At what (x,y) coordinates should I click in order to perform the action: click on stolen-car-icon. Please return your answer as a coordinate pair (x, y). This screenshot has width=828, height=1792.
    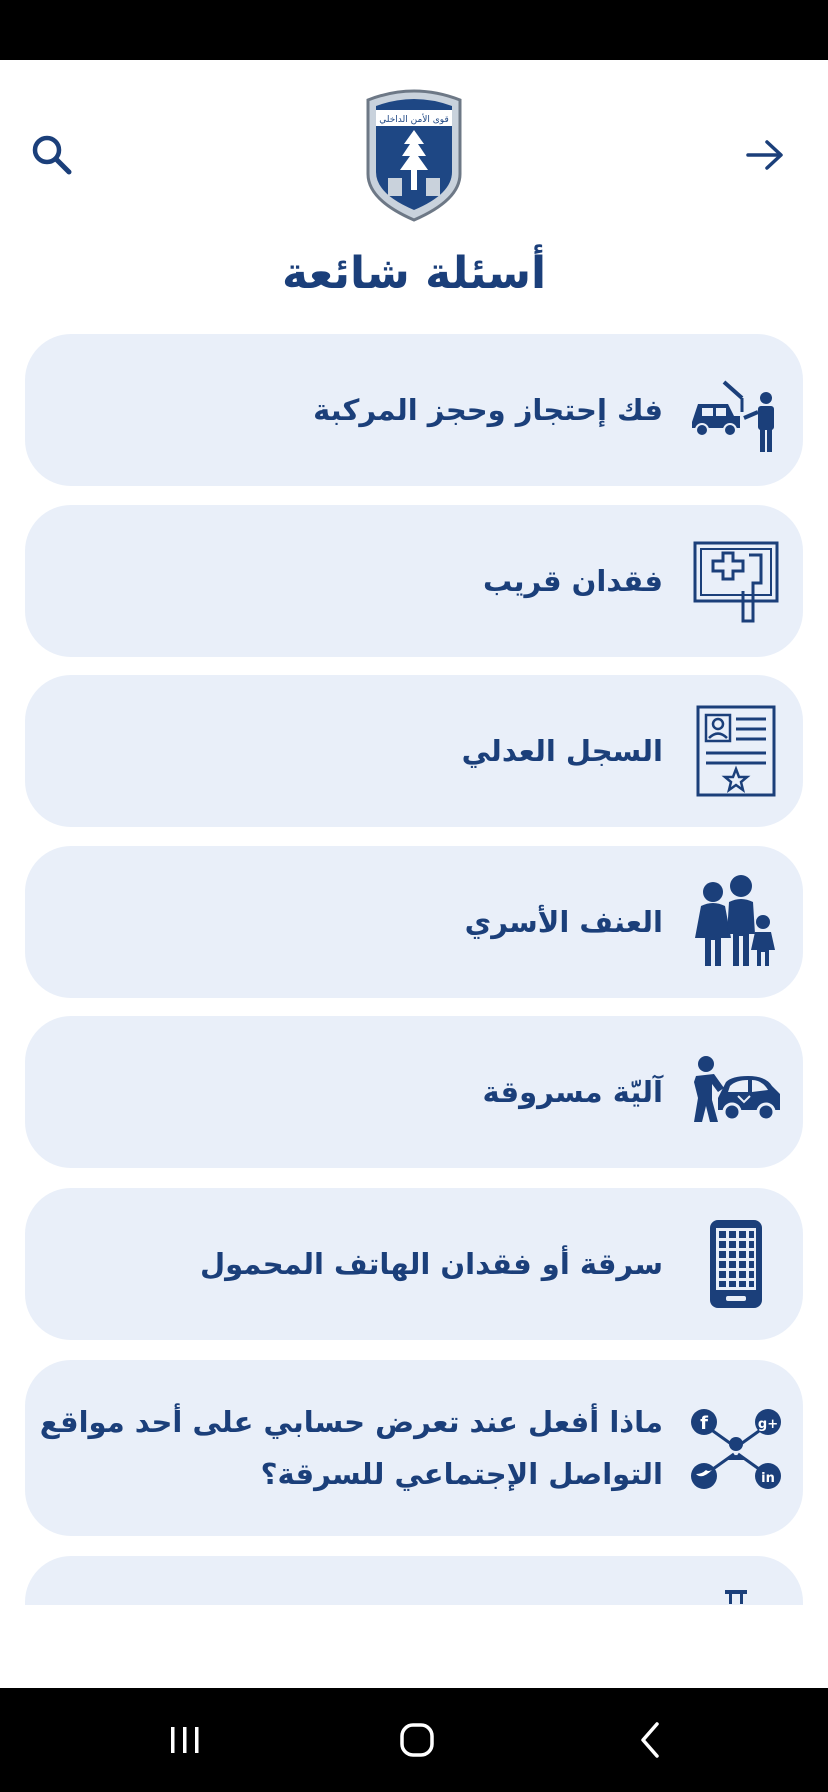
    Looking at the image, I should click on (736, 1092).